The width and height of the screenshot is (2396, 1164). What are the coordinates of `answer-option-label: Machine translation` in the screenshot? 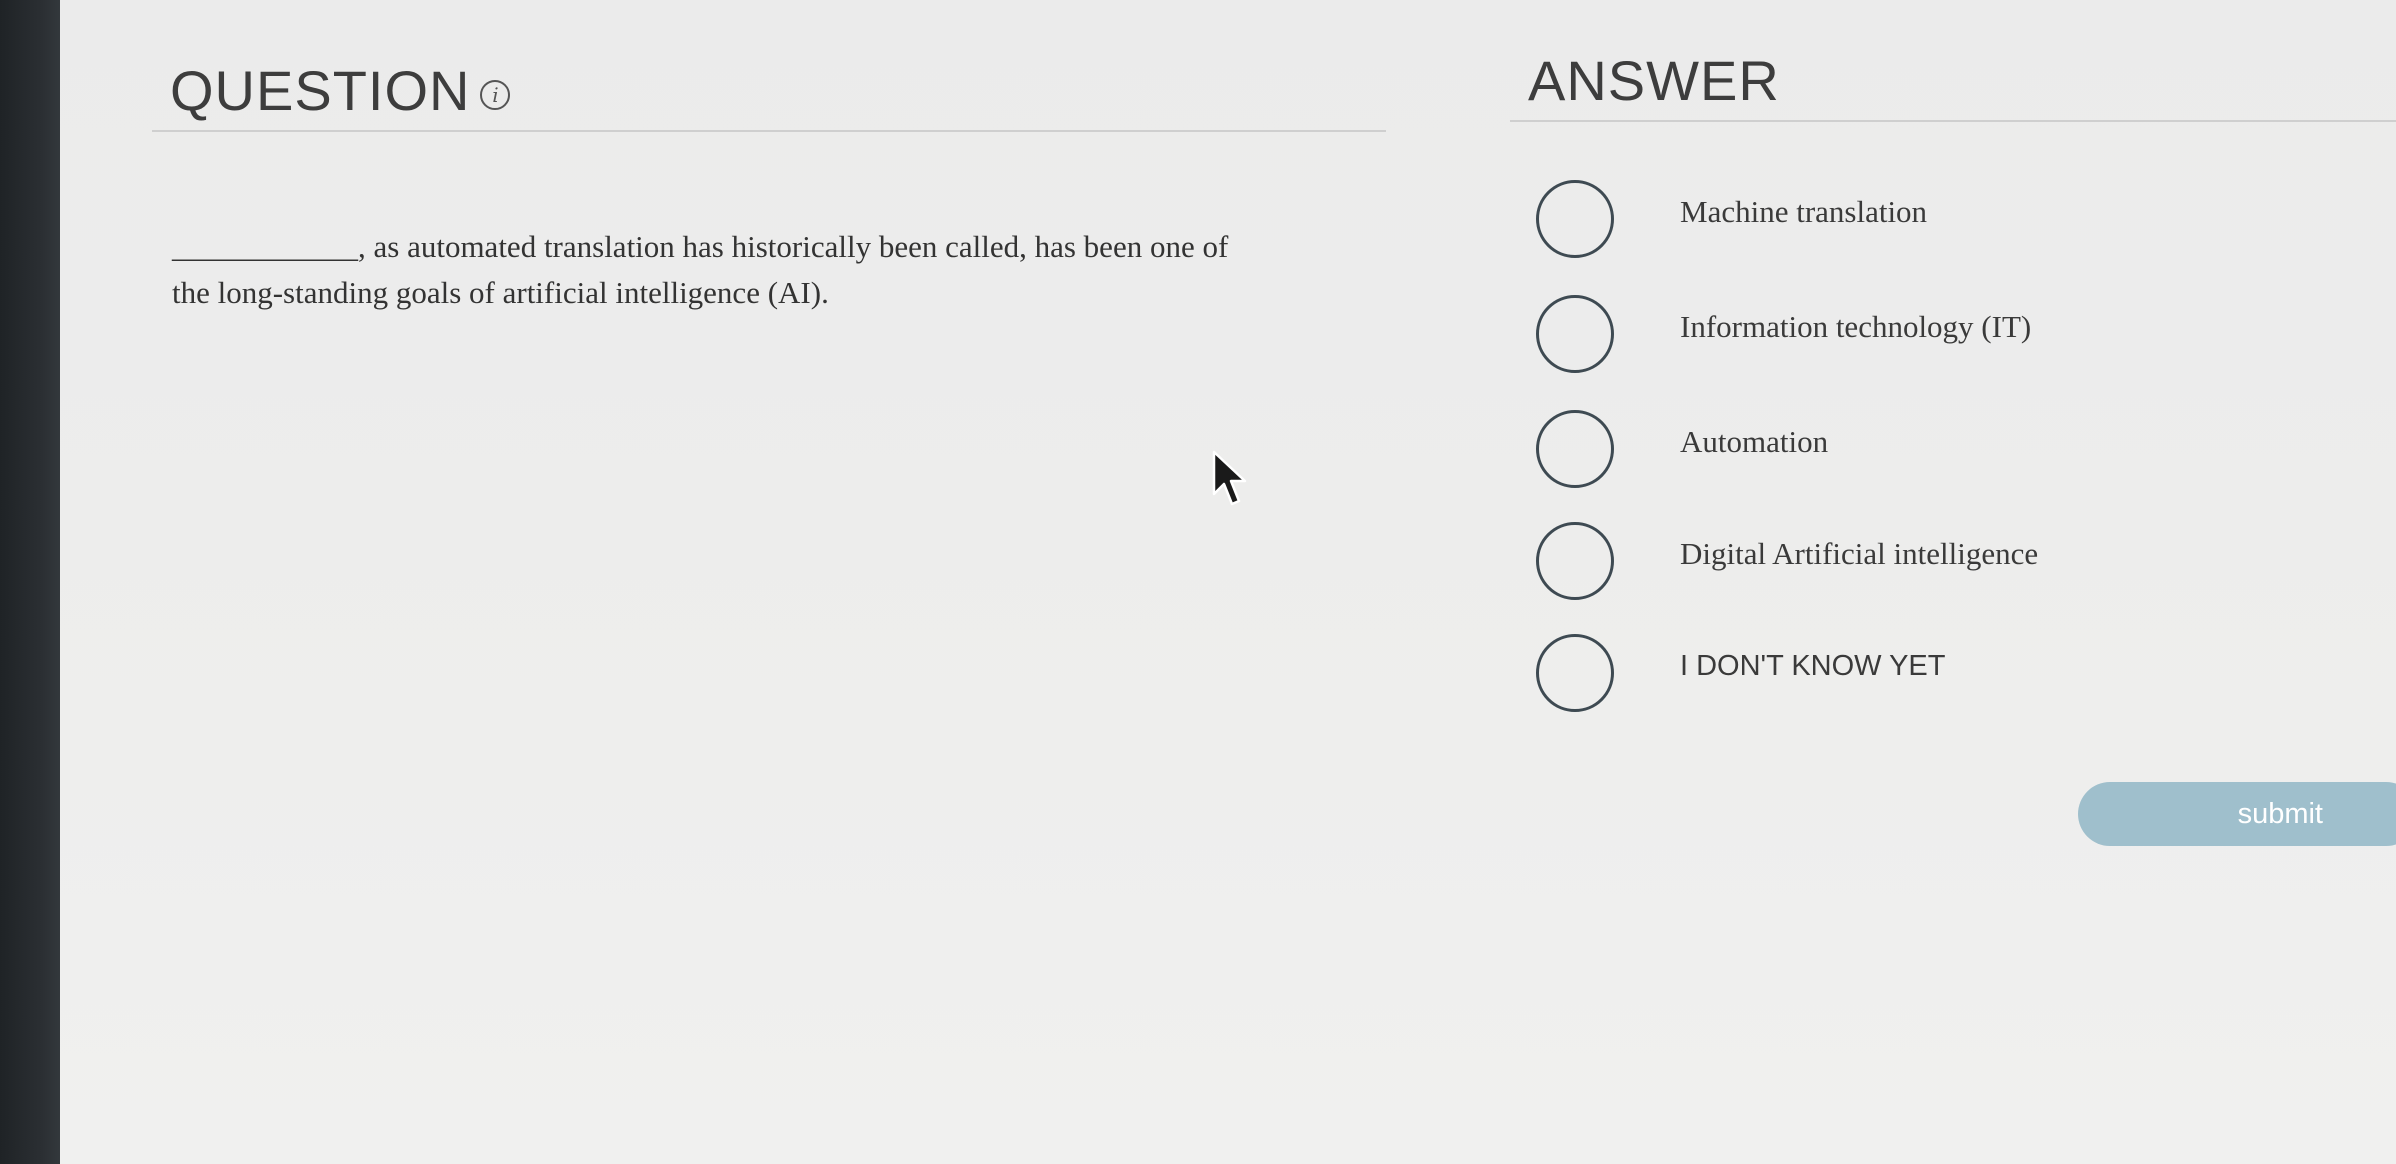 It's located at (1804, 211).